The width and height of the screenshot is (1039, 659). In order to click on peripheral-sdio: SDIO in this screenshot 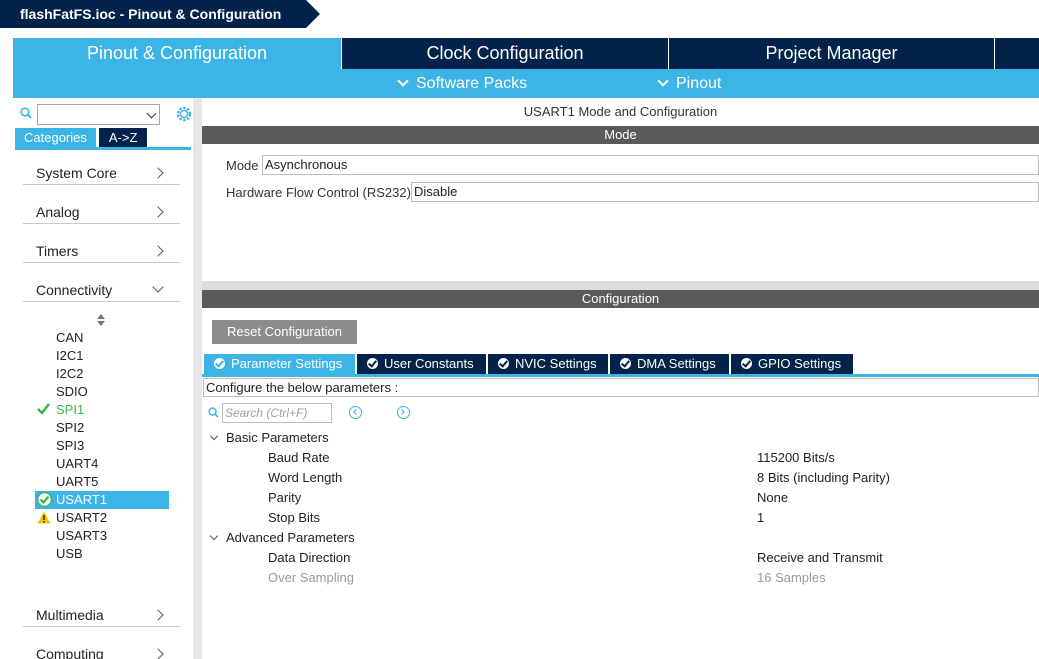, I will do `click(72, 392)`.